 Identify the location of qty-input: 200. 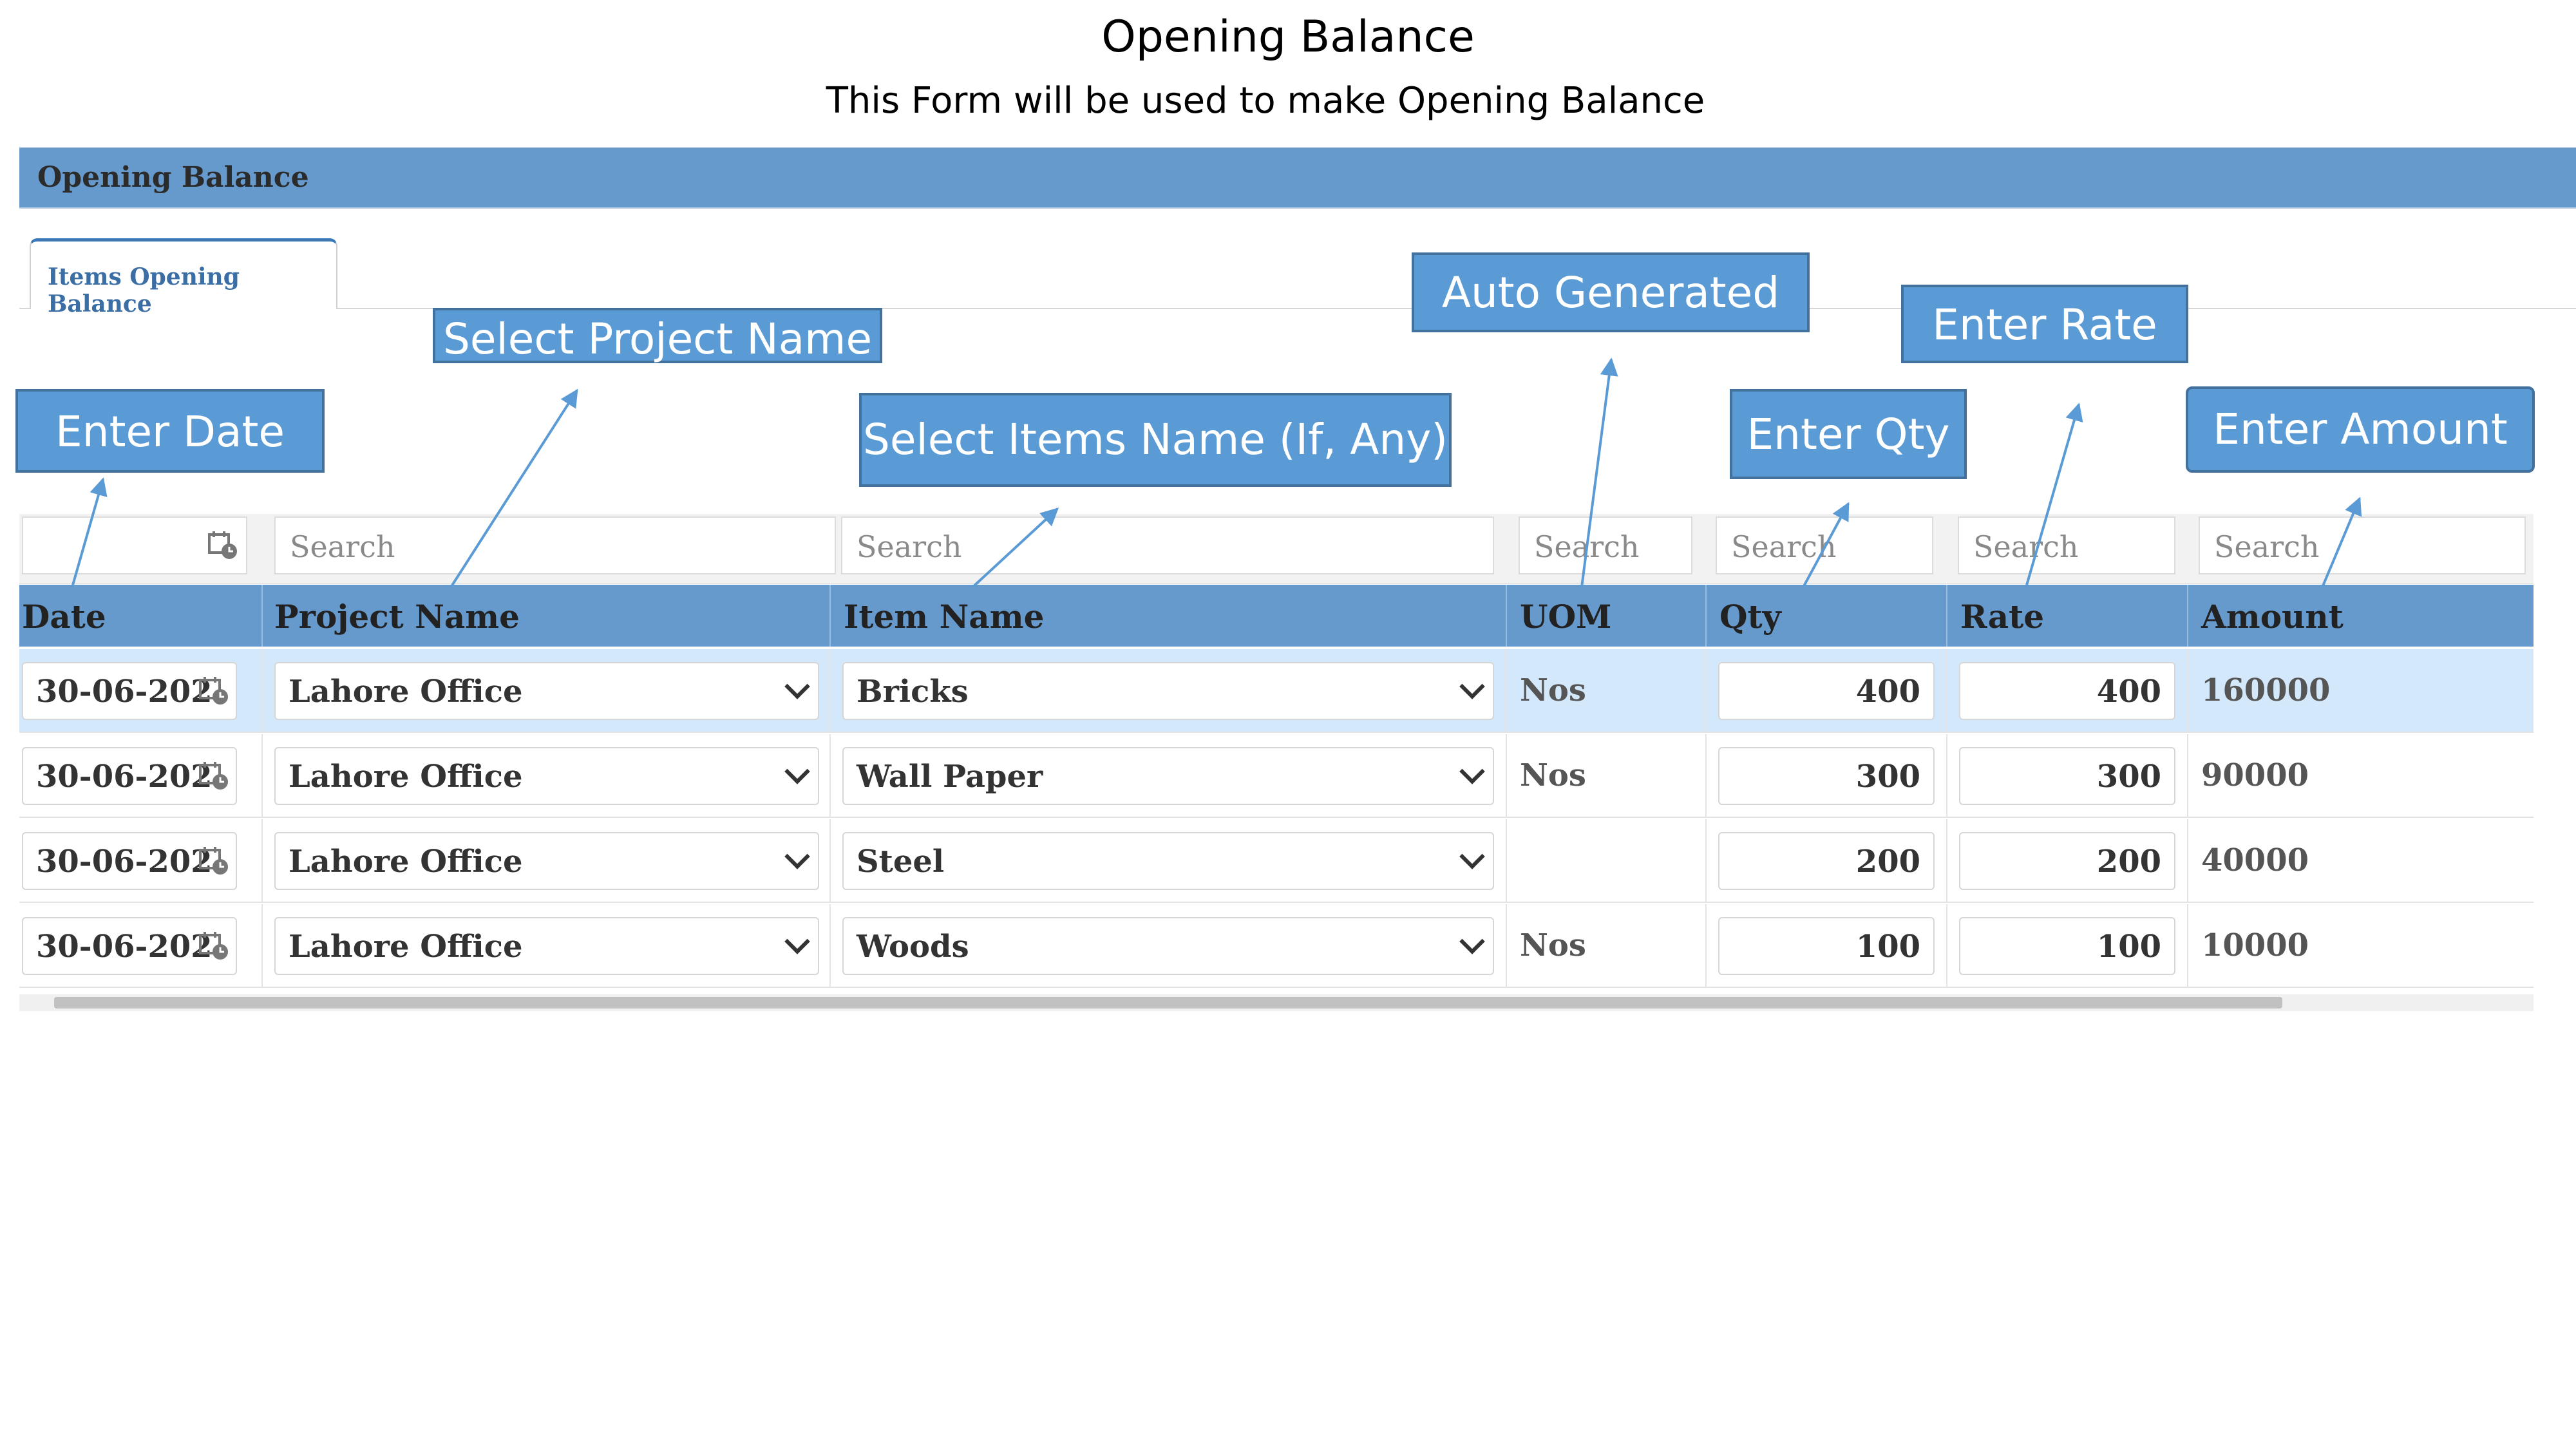
(1826, 861).